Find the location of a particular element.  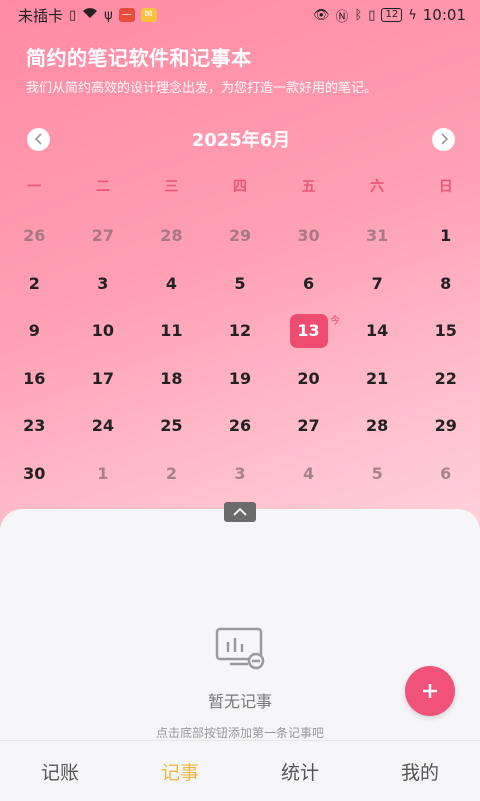

tab-notes: 记事 is located at coordinates (180, 771).